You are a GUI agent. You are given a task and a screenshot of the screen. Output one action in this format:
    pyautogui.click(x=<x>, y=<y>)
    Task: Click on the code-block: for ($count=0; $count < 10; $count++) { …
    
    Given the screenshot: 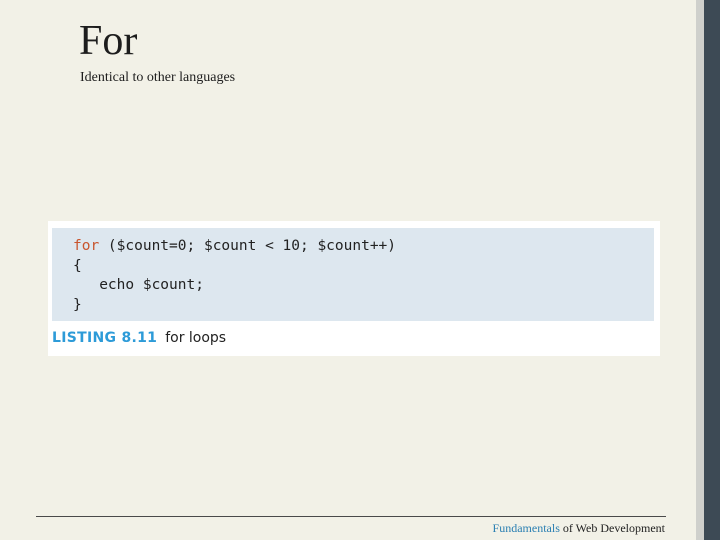 What is the action you would take?
    pyautogui.click(x=353, y=274)
    